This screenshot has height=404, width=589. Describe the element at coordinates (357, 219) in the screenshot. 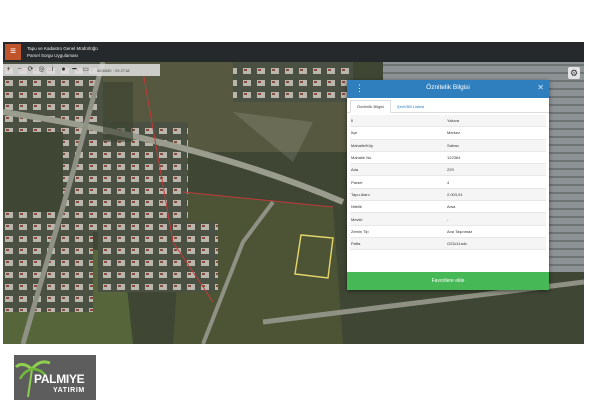

I see `row-key: Mevkii` at that location.